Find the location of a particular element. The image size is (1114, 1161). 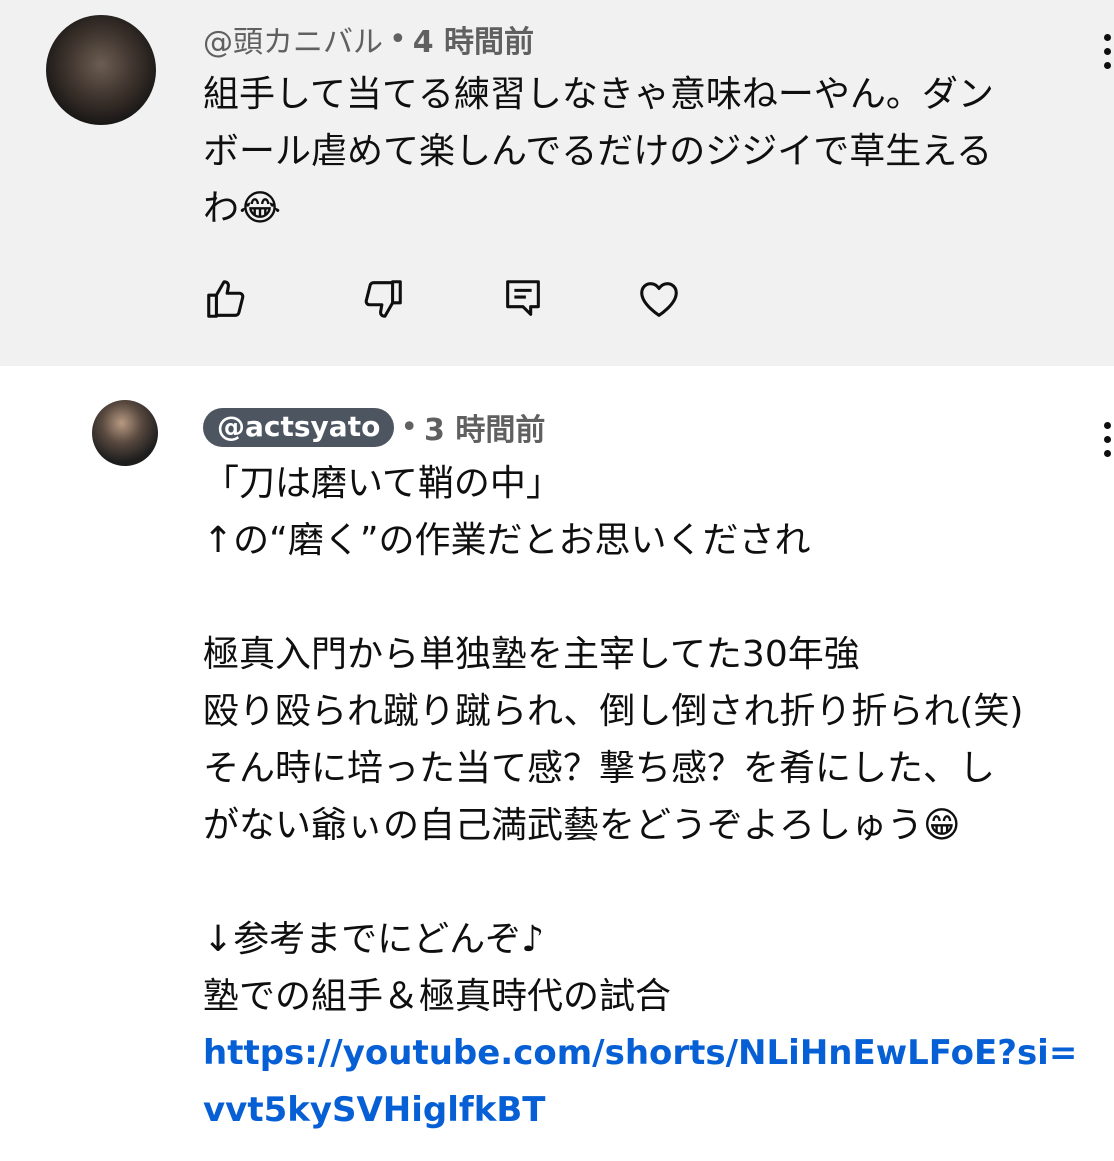

comment-time: 4 時間前 is located at coordinates (473, 42).